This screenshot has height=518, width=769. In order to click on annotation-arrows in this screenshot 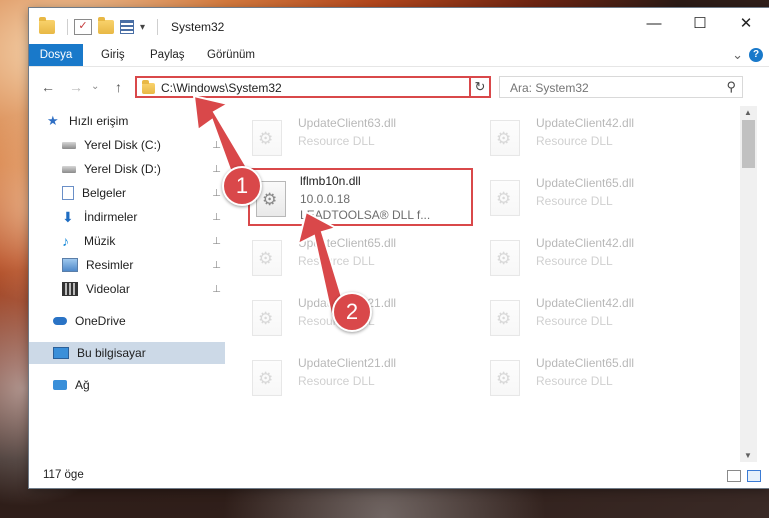, I will do `click(269, 207)`.